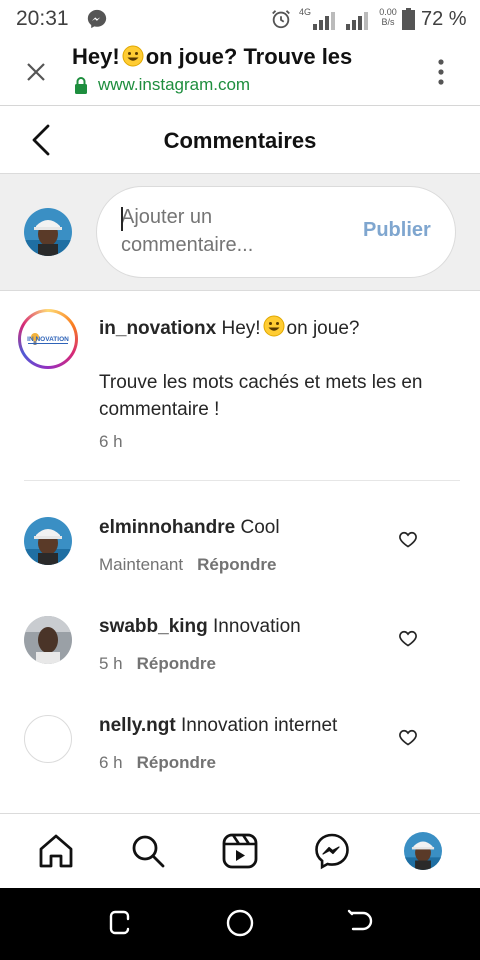 Image resolution: width=480 pixels, height=960 pixels. I want to click on home-icon, so click(56, 851).